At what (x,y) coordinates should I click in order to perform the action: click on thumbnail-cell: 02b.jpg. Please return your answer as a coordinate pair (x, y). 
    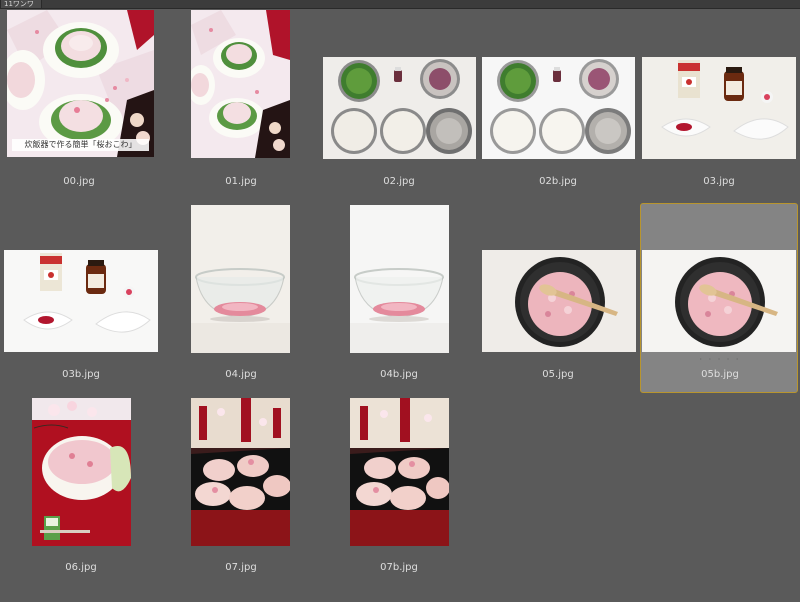
    Looking at the image, I should click on (558, 105).